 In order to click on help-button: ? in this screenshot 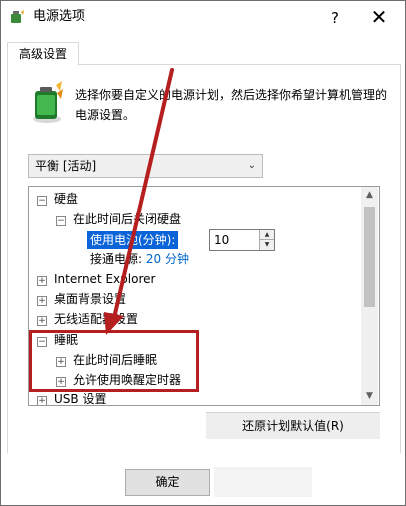, I will do `click(335, 18)`.